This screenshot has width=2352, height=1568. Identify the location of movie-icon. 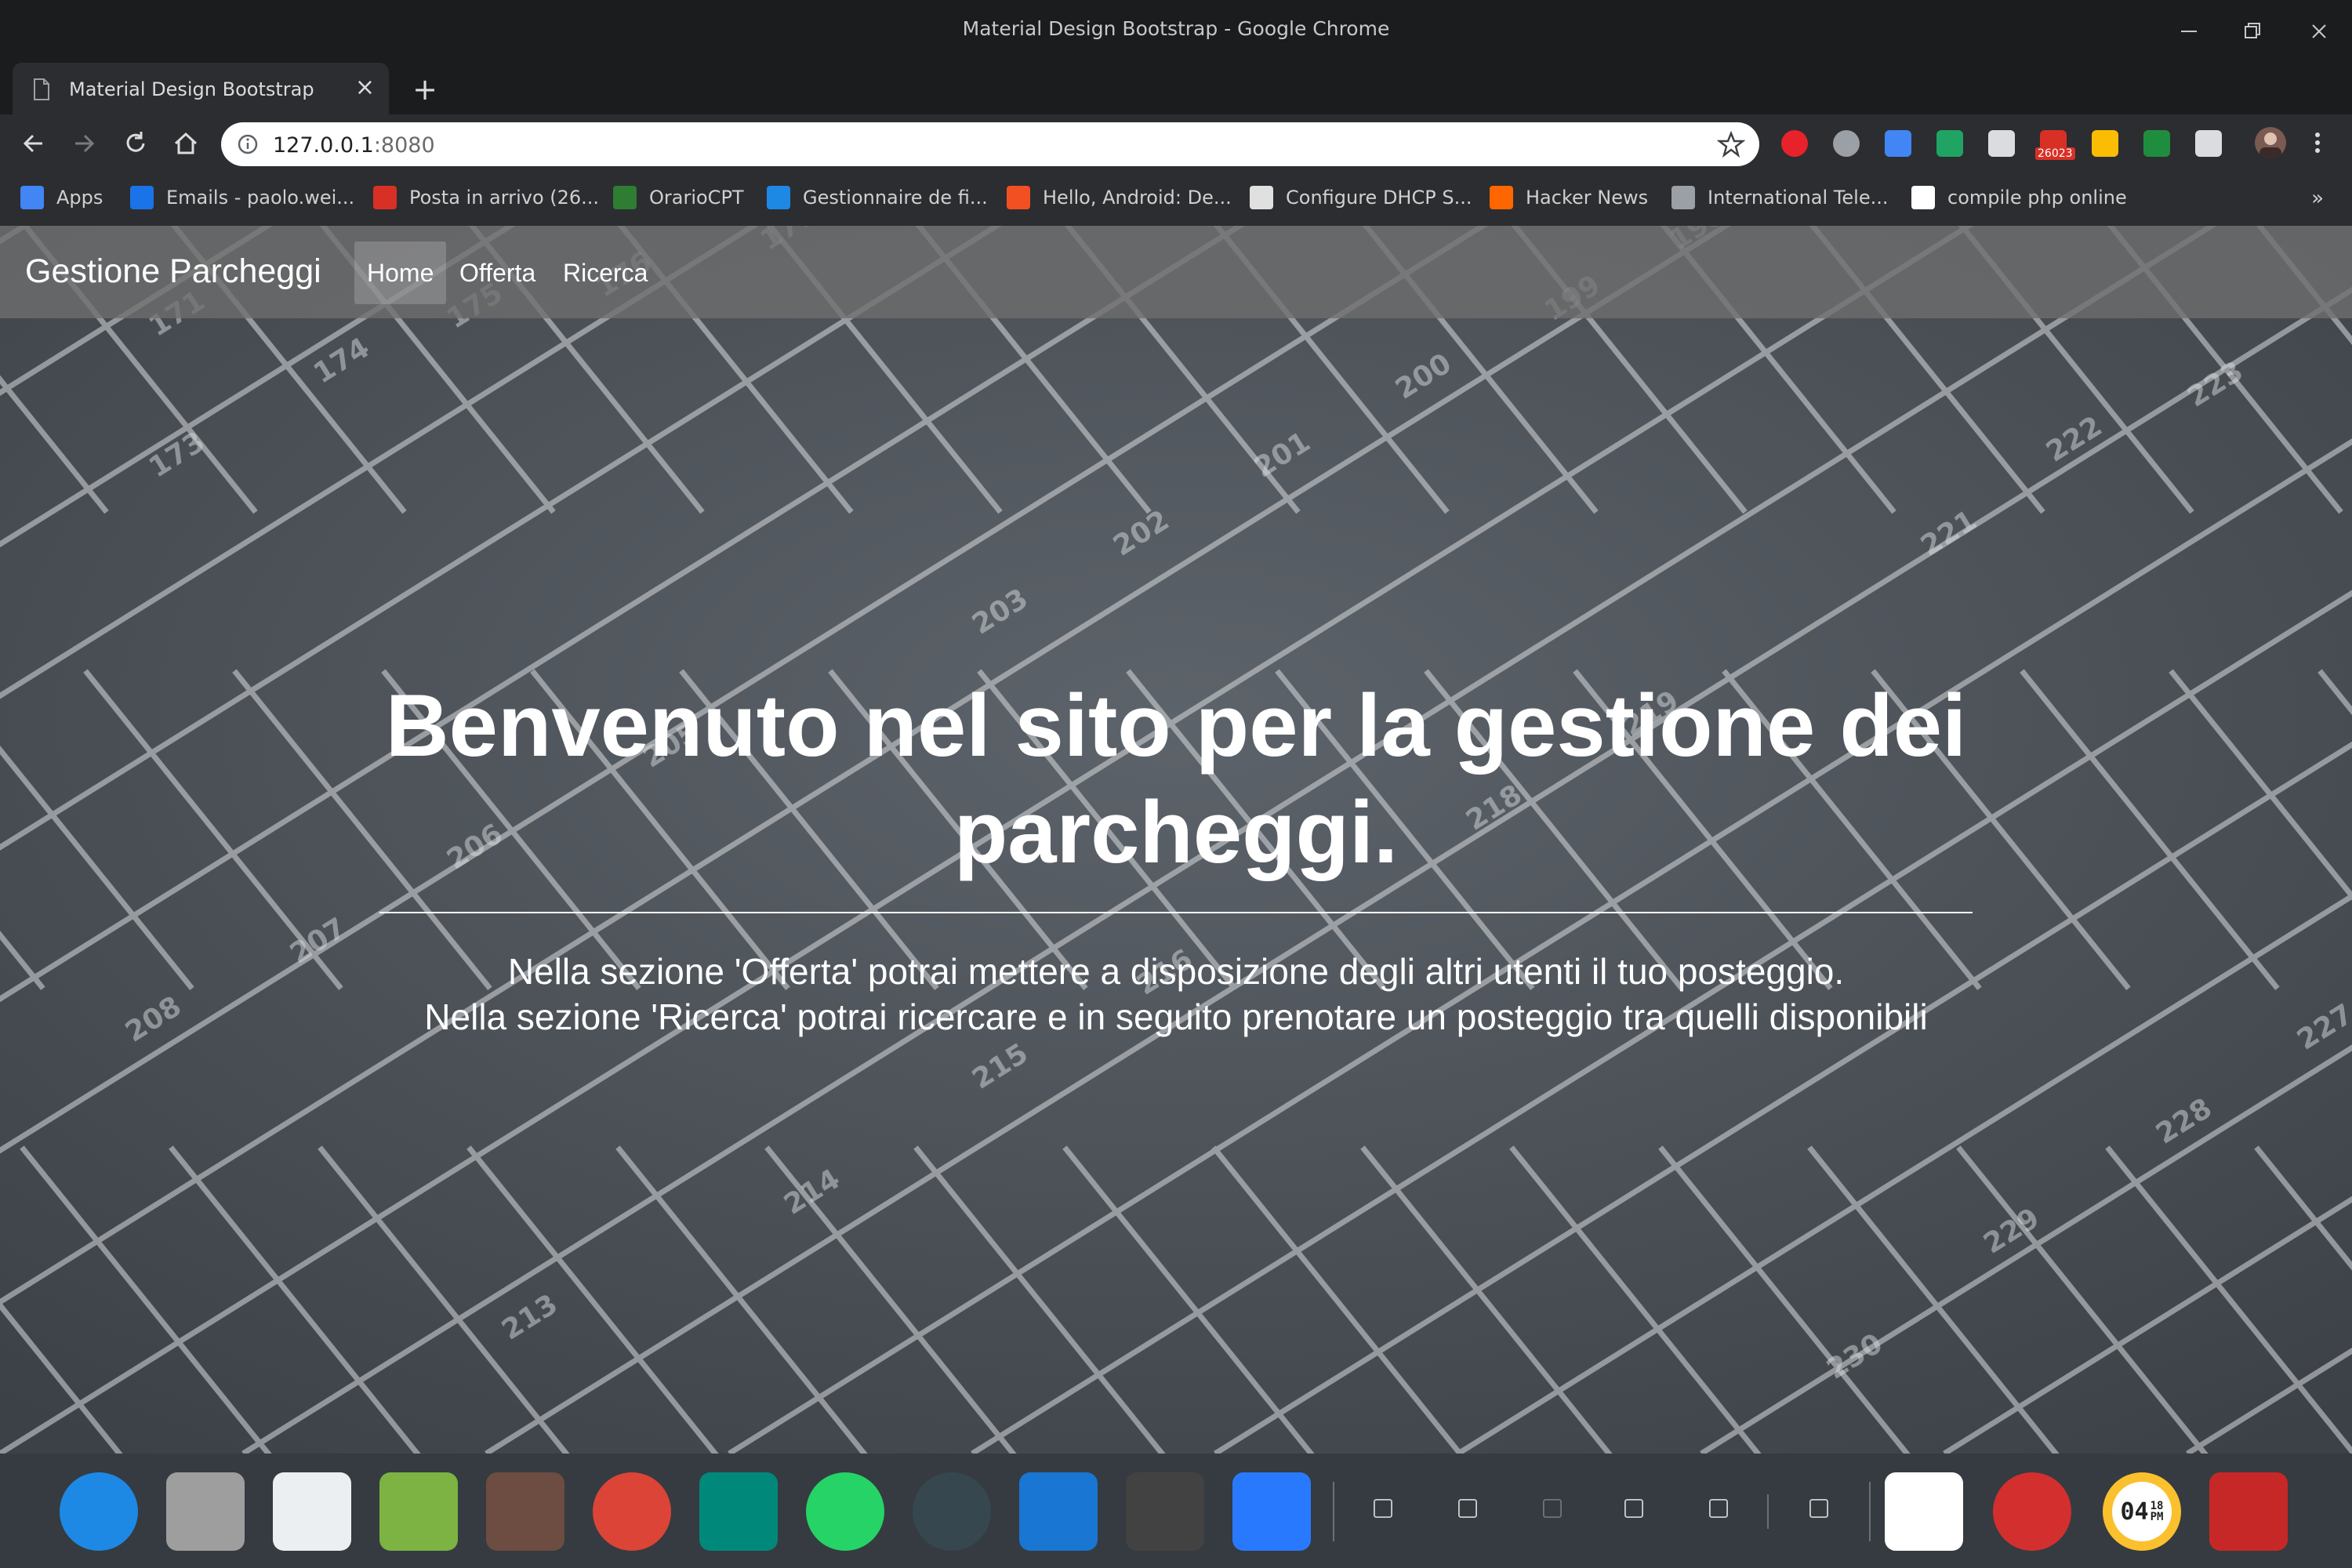
(525, 1511).